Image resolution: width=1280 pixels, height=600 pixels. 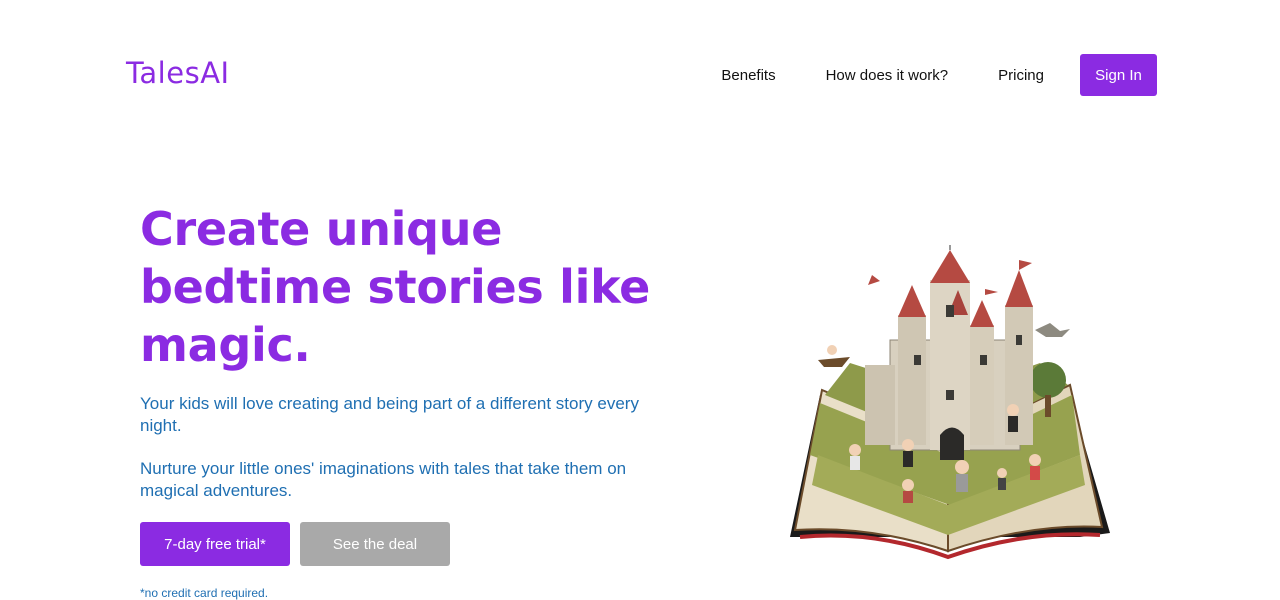 I want to click on logo: TalesAI, so click(x=178, y=73).